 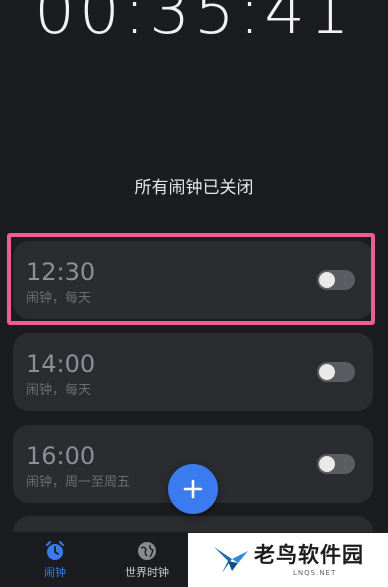 I want to click on nav-label-world-clock: 世界时钟, so click(x=147, y=572).